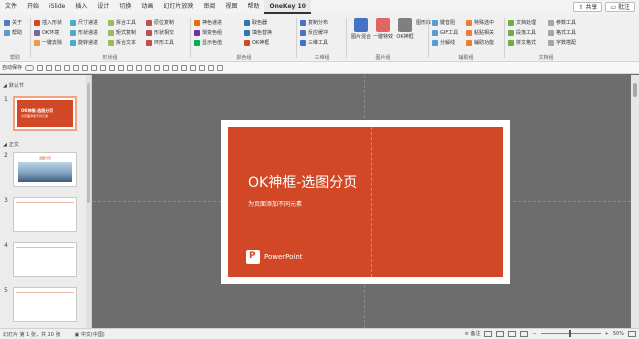 The width and height of the screenshot is (639, 339). Describe the element at coordinates (445, 32) in the screenshot. I see `gif-tool-button: GIF工具` at that location.